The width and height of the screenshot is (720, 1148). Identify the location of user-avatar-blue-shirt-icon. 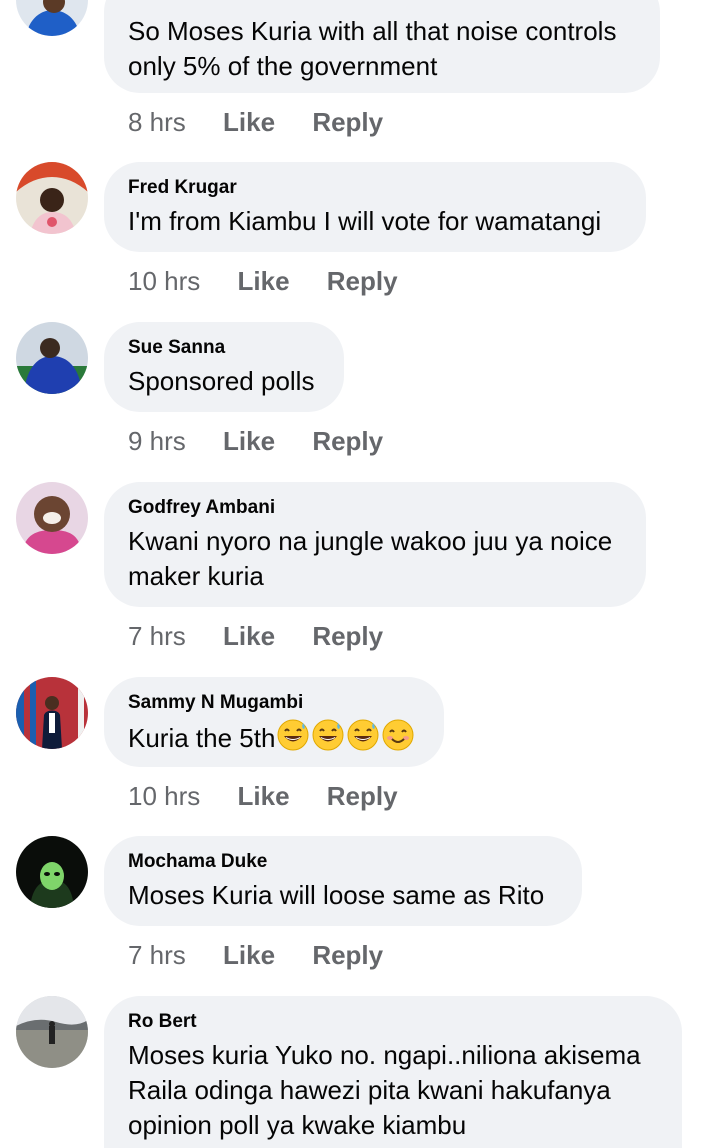
(52, 18).